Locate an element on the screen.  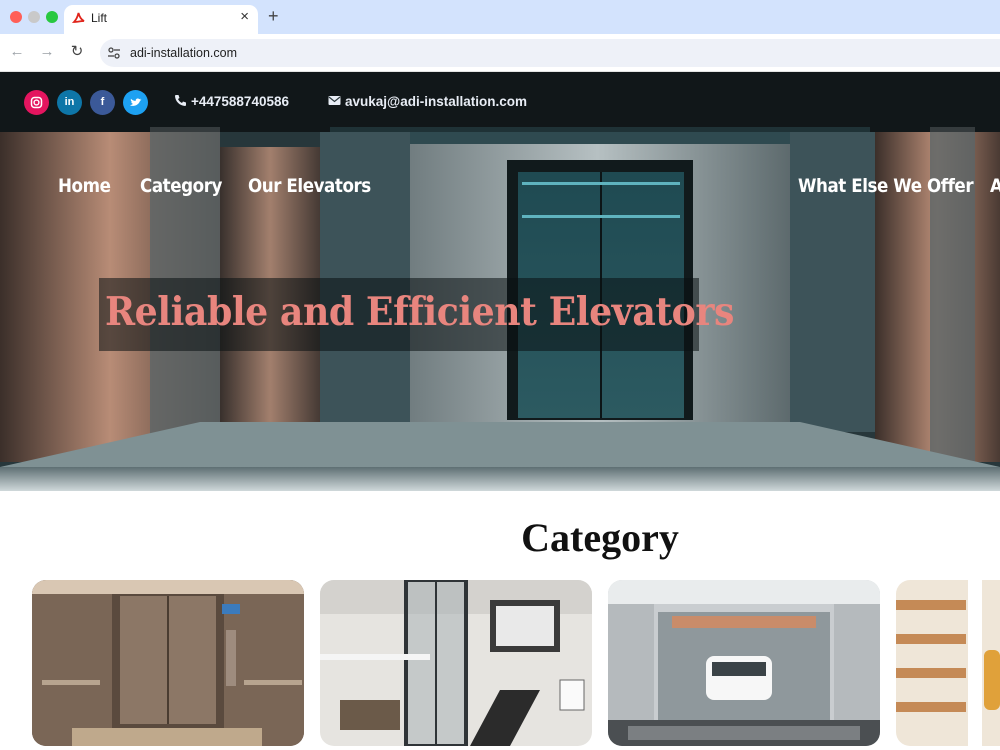
new-tab-icon: + is located at coordinates (273, 16).